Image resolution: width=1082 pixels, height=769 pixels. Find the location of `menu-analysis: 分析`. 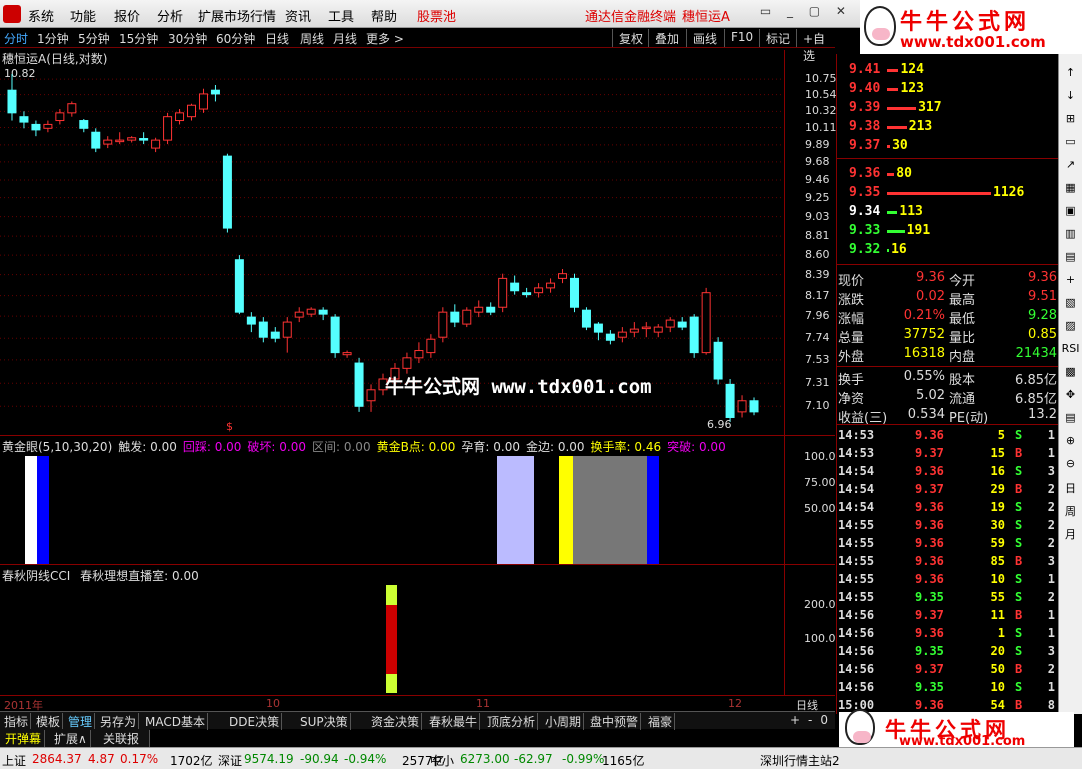

menu-analysis: 分析 is located at coordinates (170, 15).